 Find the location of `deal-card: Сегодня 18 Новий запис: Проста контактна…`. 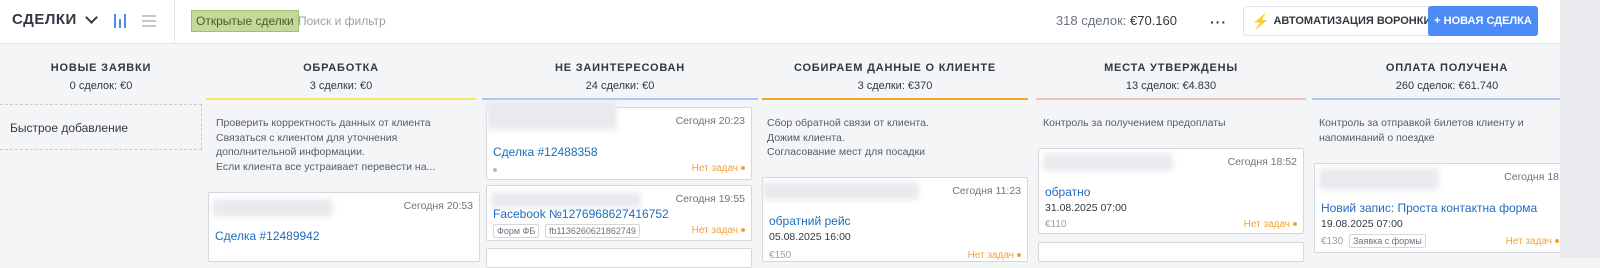

deal-card: Сегодня 18 Новий запис: Проста контактна… is located at coordinates (1437, 208).